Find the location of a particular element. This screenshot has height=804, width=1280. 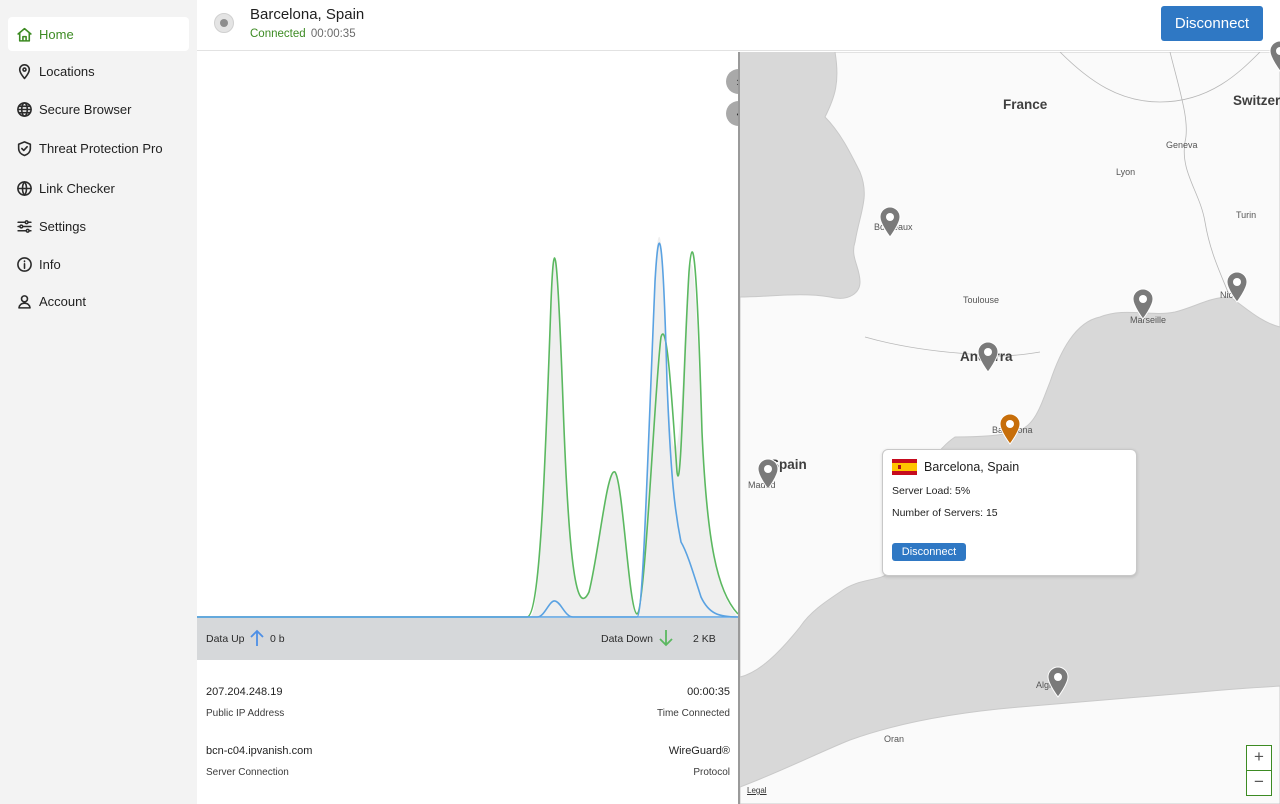

map-label-oran: Oran is located at coordinates (894, 739).